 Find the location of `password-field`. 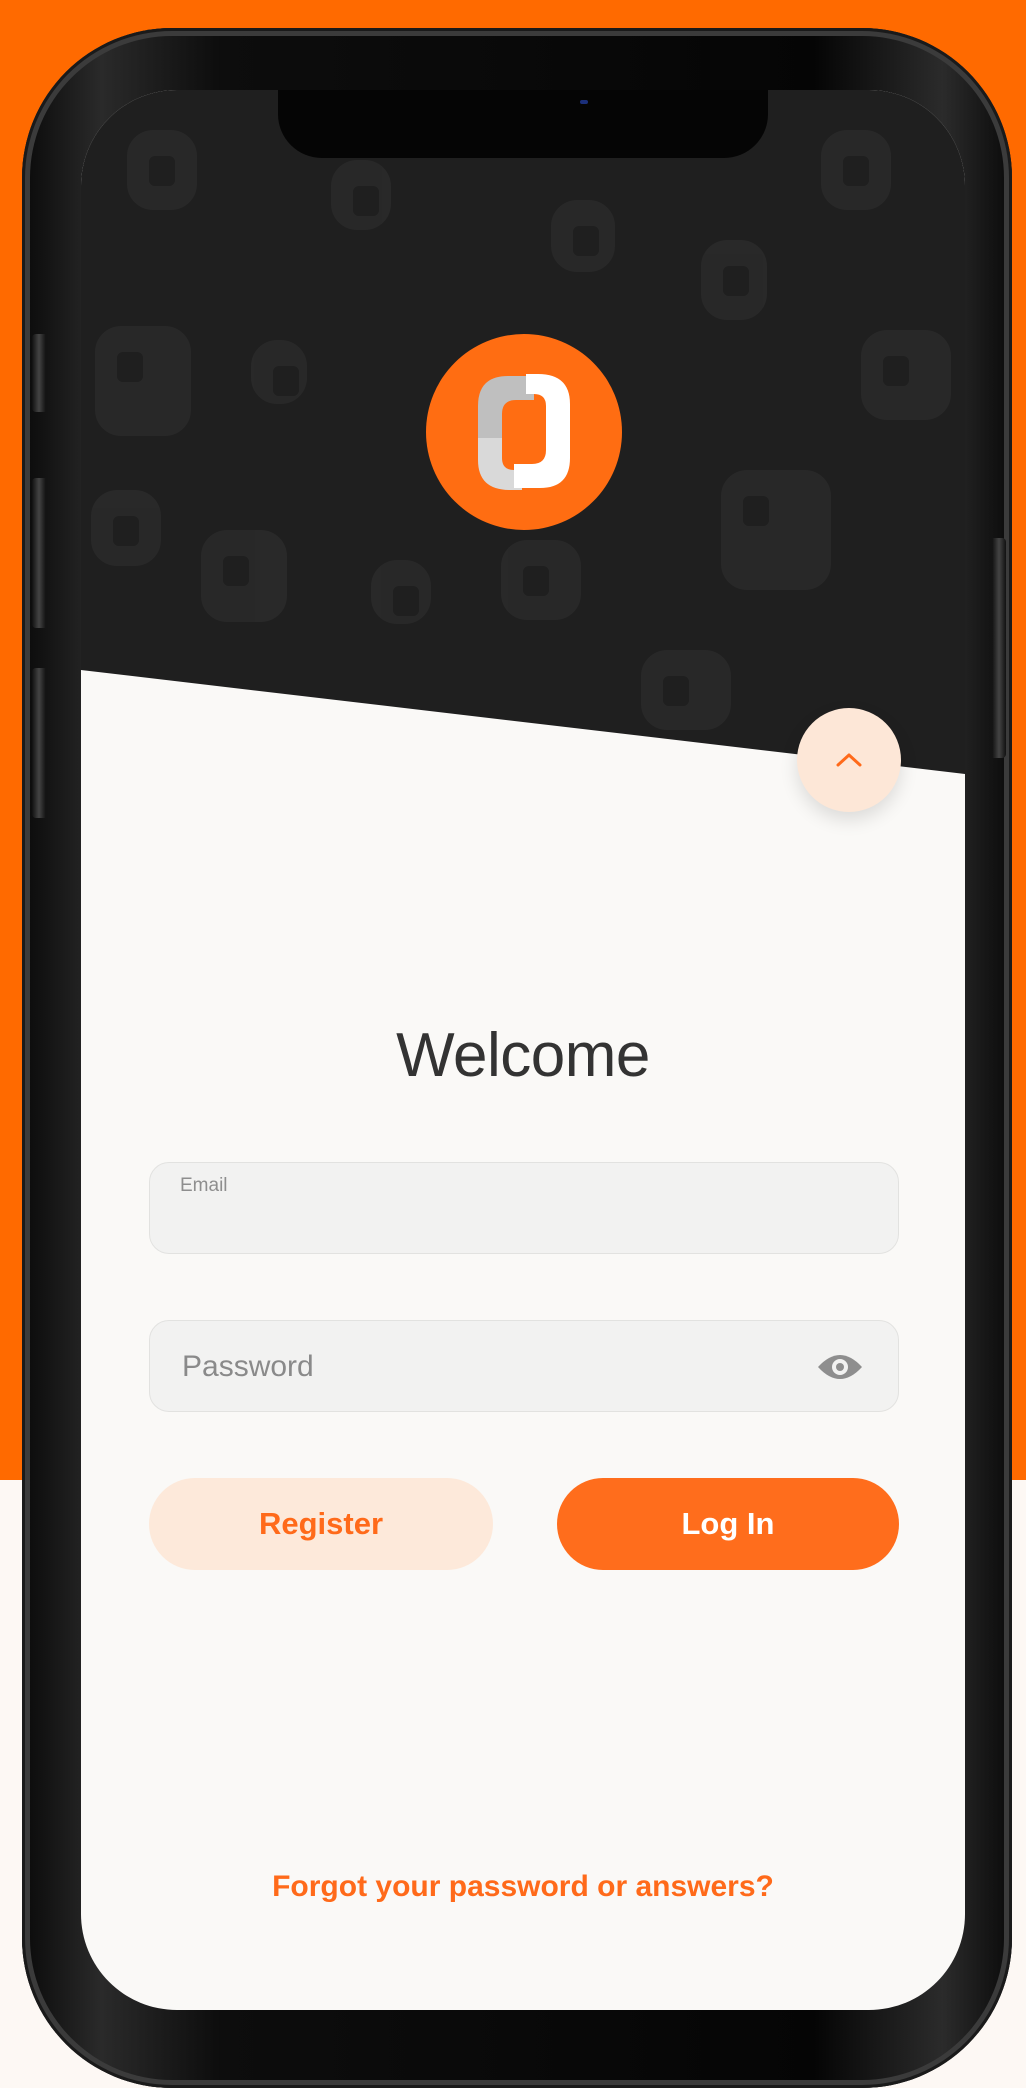

password-field is located at coordinates (524, 1366).